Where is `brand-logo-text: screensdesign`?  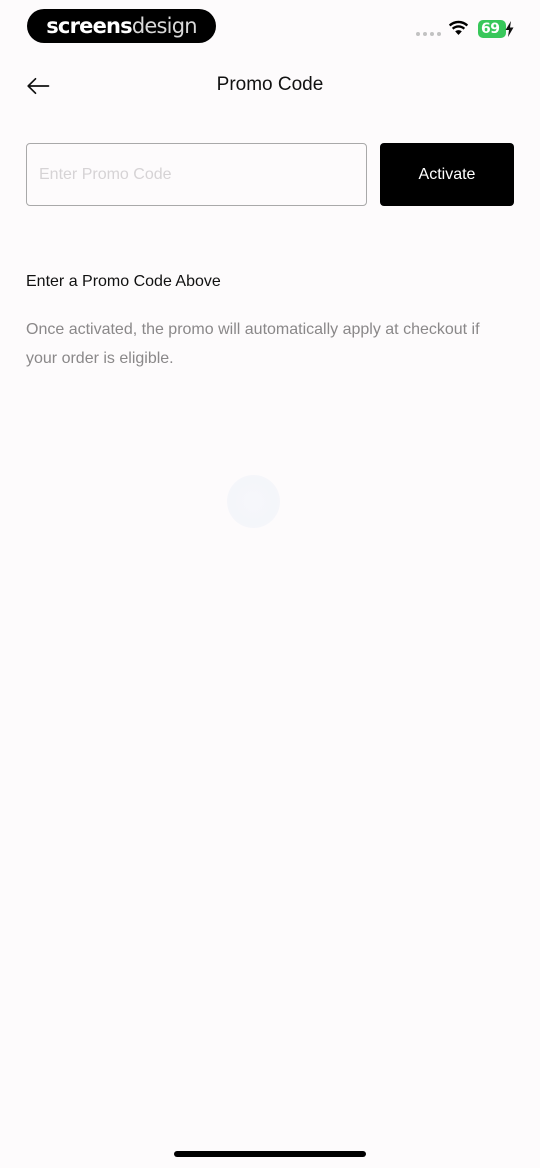
brand-logo-text: screensdesign is located at coordinates (121, 26).